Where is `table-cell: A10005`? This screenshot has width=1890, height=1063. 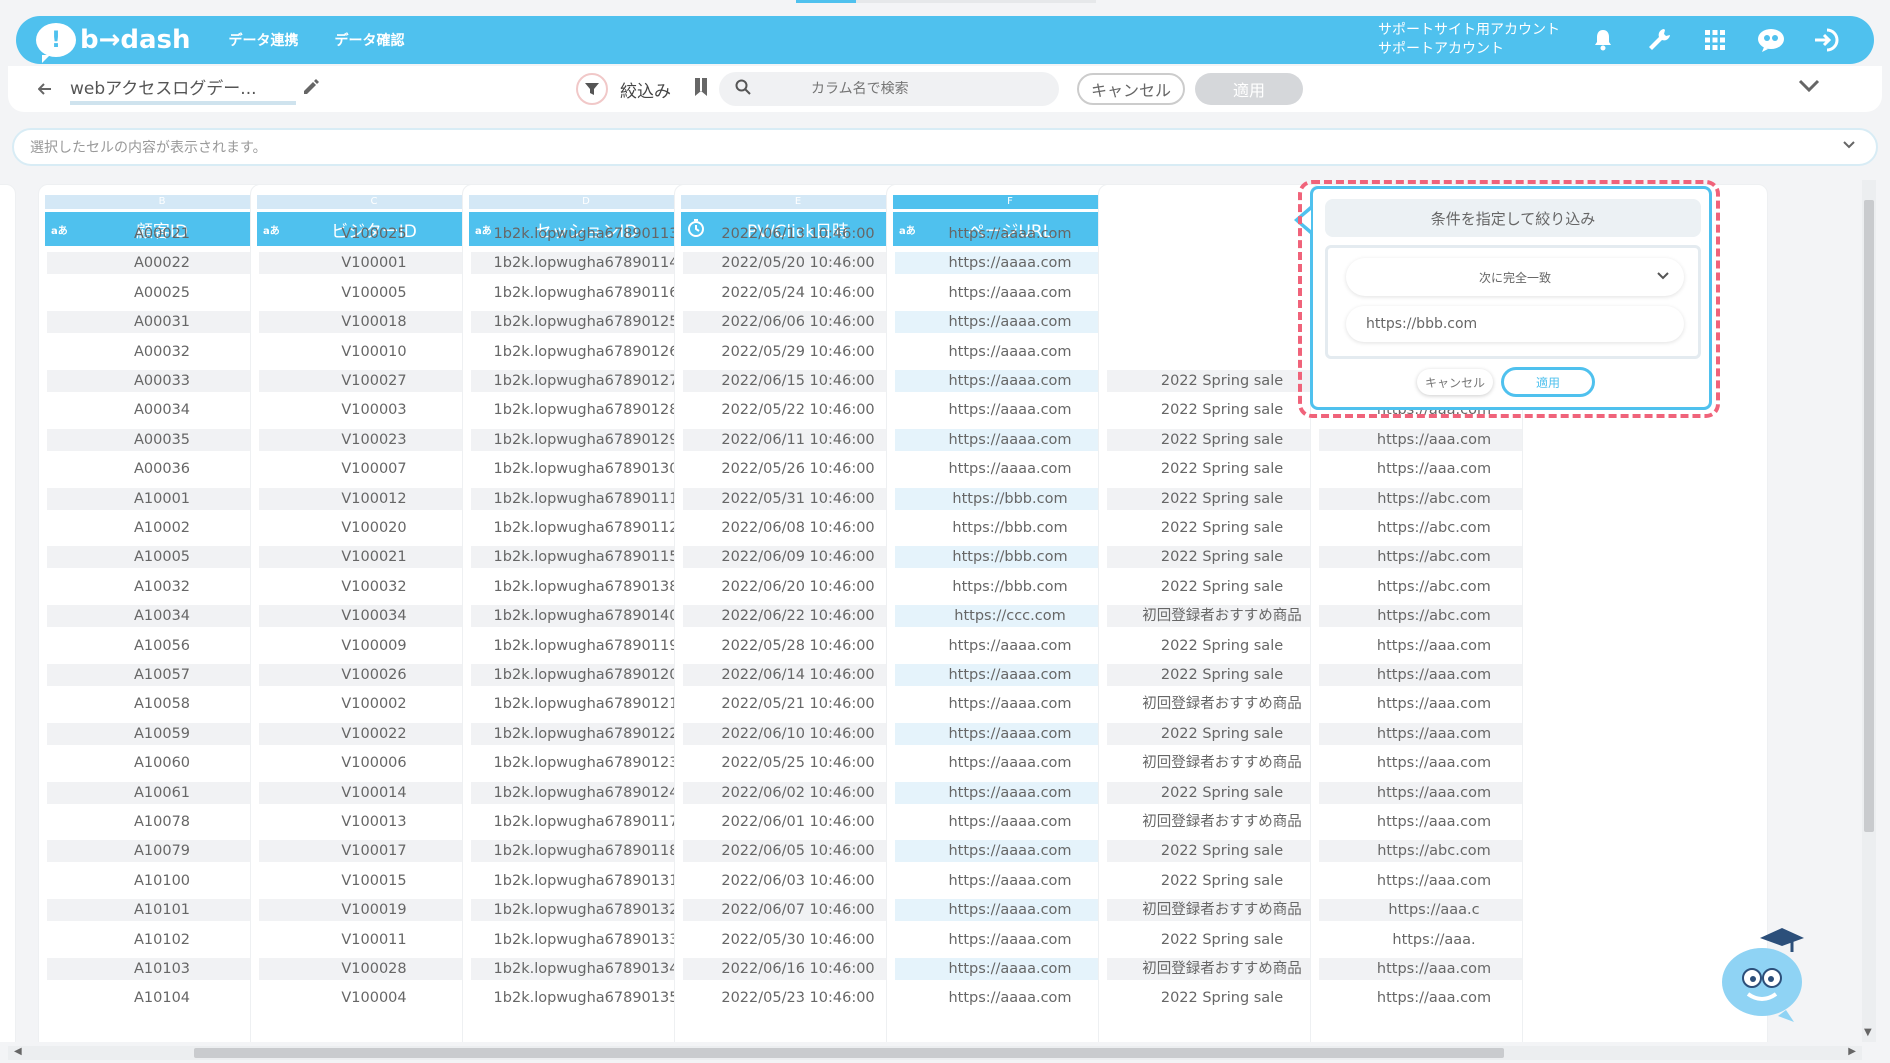
table-cell: A10005 is located at coordinates (162, 557).